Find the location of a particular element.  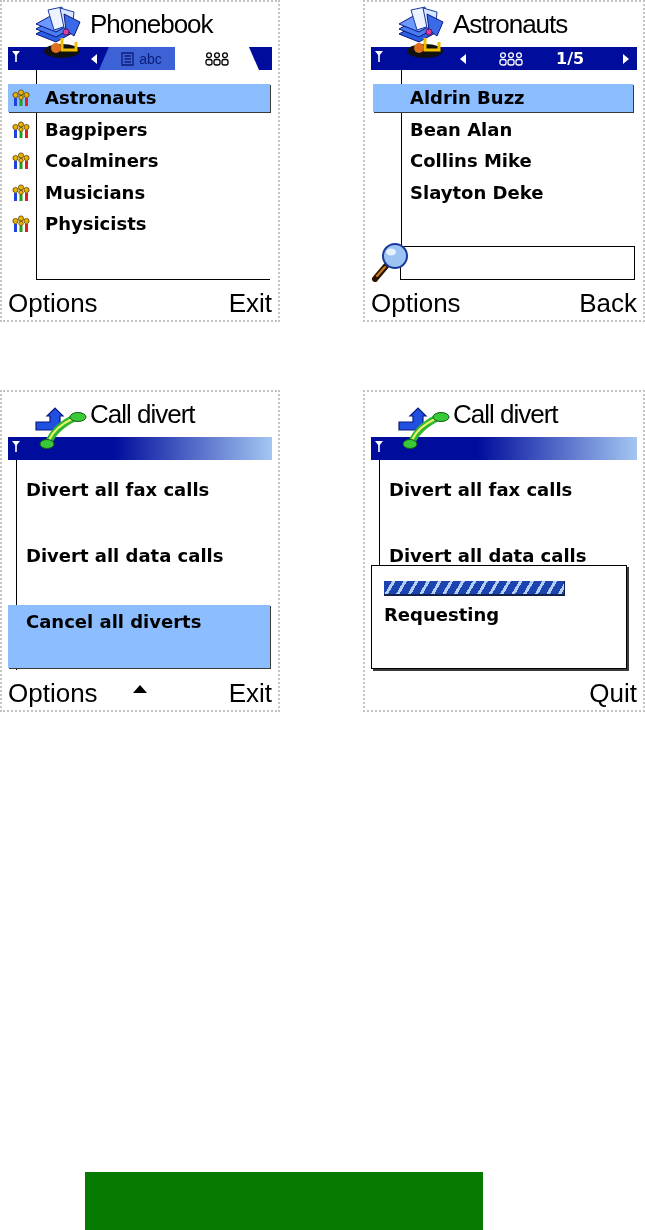

list-item: Collins Mike is located at coordinates (503, 161).